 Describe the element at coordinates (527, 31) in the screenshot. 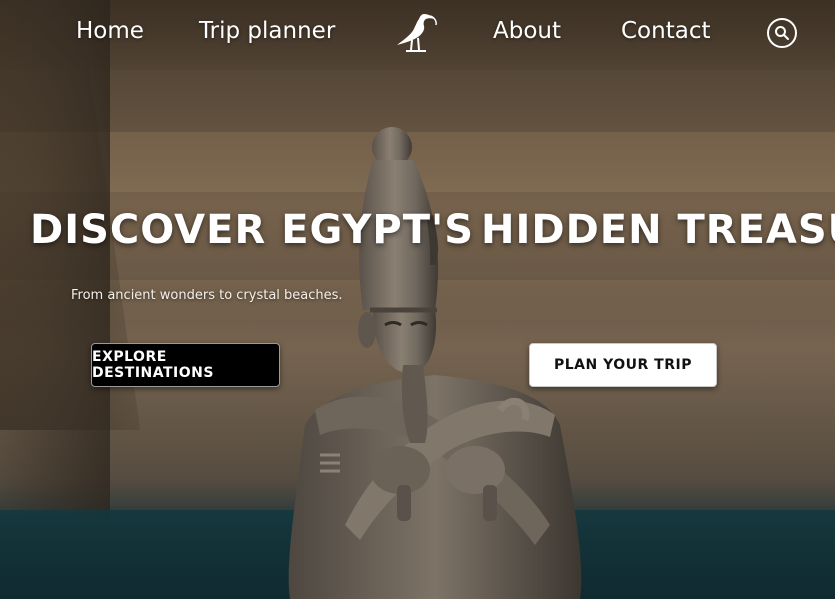

I see `nav-about-link: About` at that location.